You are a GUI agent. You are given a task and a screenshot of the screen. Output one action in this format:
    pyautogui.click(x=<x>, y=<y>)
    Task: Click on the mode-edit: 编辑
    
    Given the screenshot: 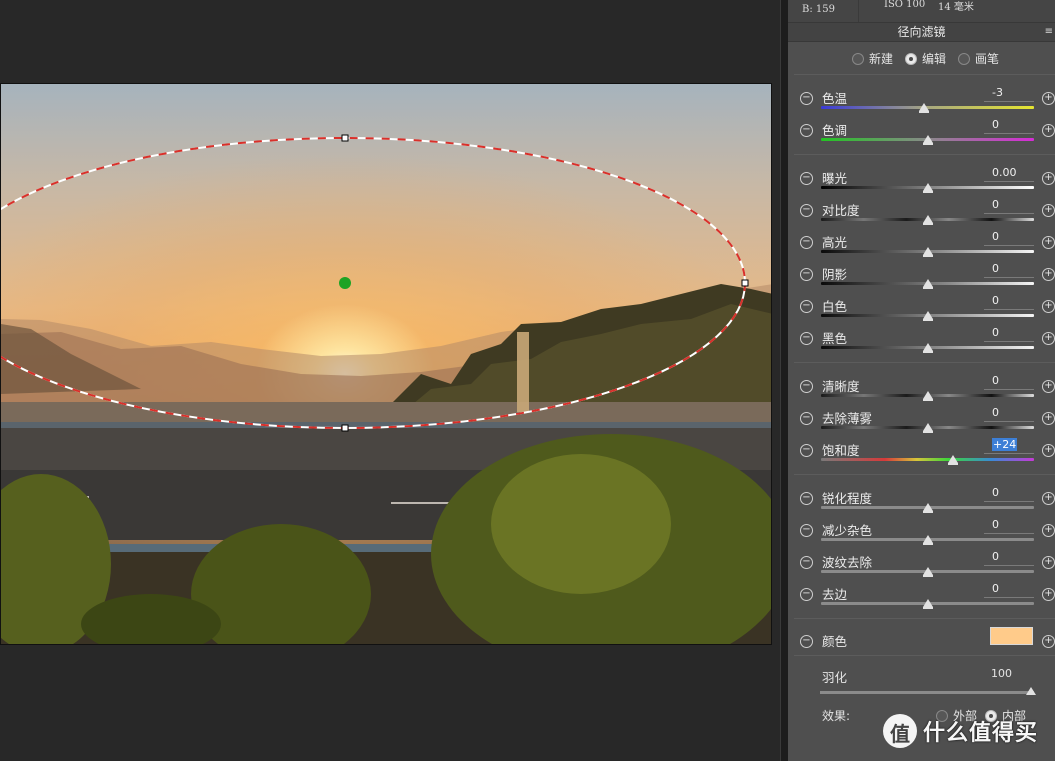 What is the action you would take?
    pyautogui.click(x=925, y=58)
    